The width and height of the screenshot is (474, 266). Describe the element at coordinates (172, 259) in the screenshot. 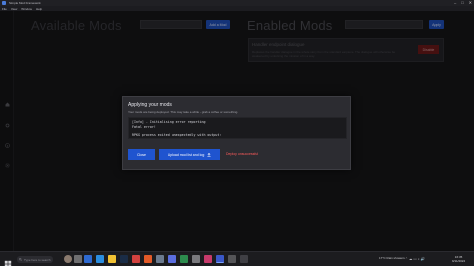

I see `discord-icon` at that location.